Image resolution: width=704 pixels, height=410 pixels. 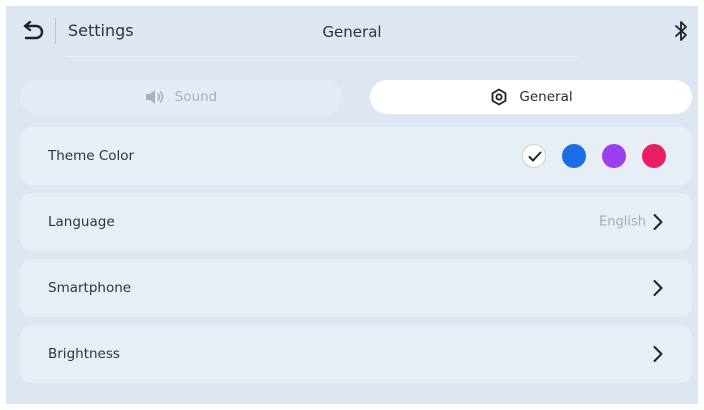 I want to click on header-bar: Settings General, so click(x=352, y=32).